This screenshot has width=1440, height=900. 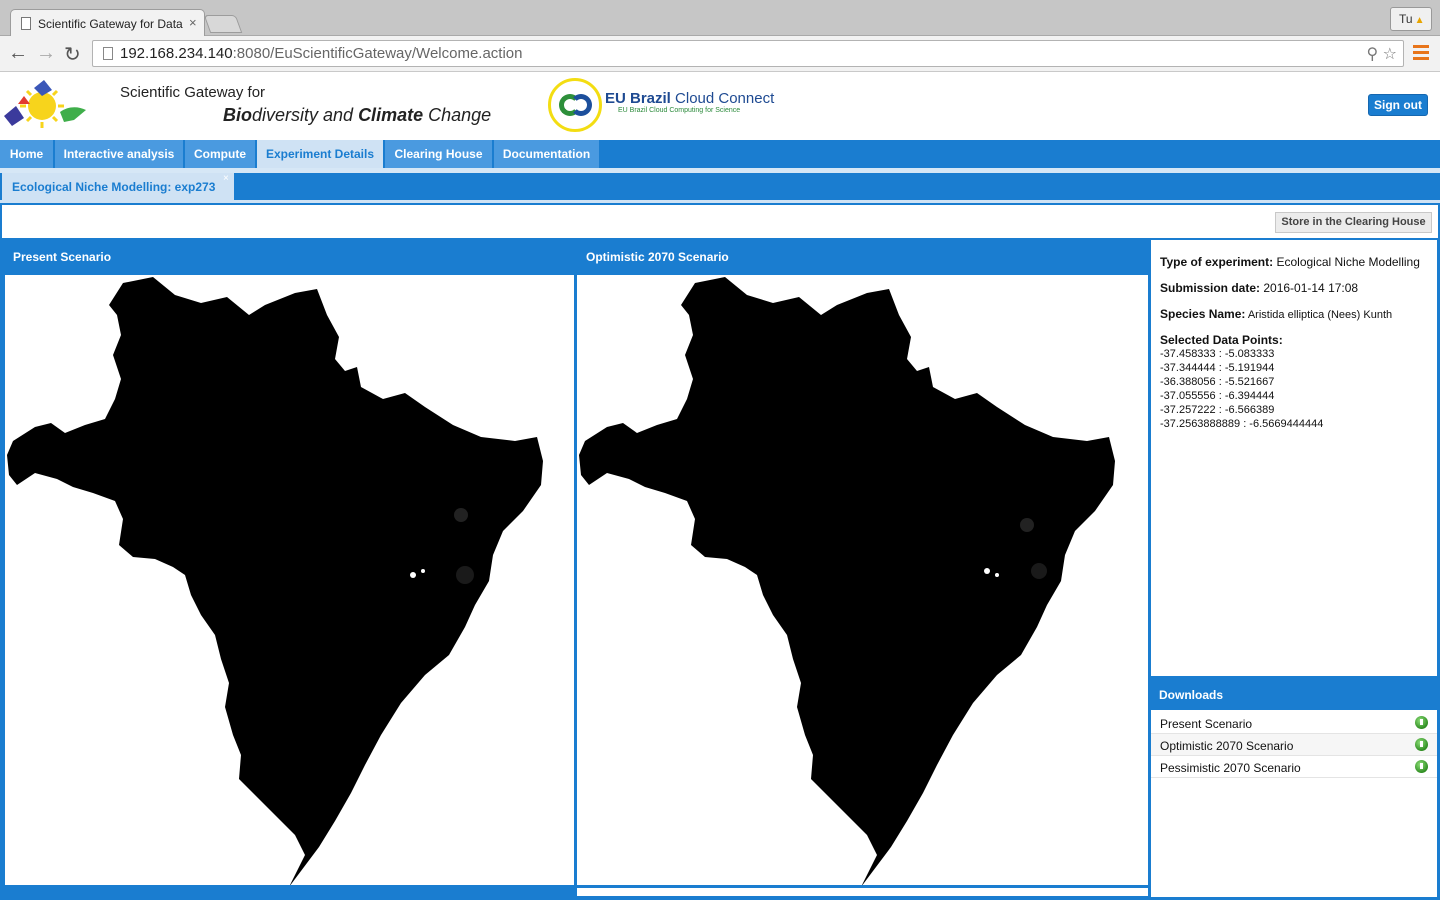 I want to click on tab-close-icon: ×, so click(x=193, y=22).